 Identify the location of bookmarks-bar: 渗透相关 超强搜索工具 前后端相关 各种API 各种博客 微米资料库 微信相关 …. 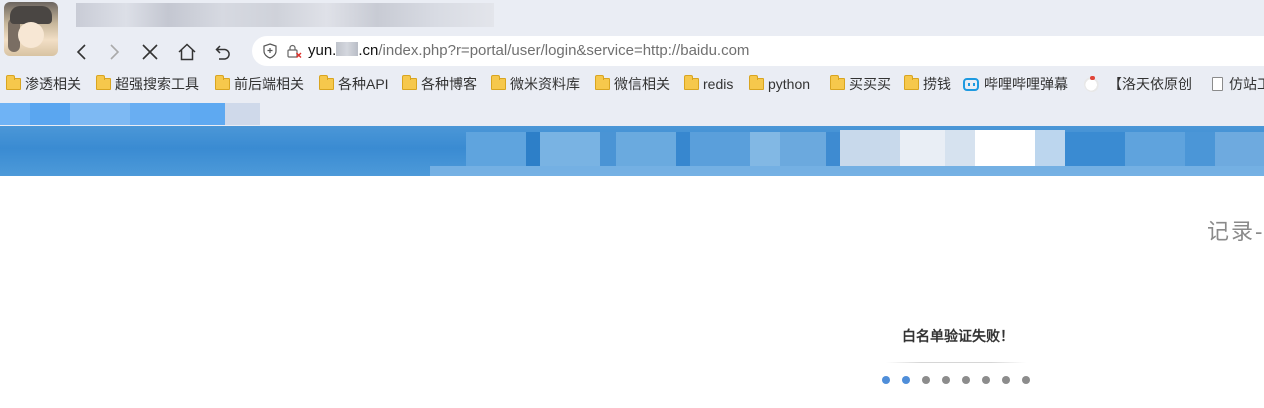
(632, 84).